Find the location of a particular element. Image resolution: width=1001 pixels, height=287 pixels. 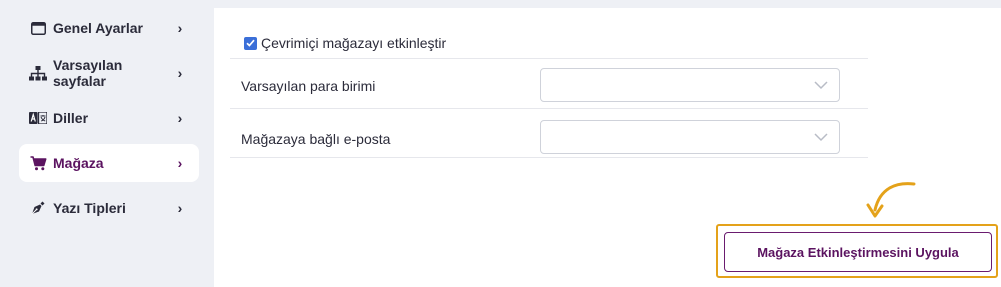

sidebar-item-label: Varsayılan sayfalar is located at coordinates (88, 73).